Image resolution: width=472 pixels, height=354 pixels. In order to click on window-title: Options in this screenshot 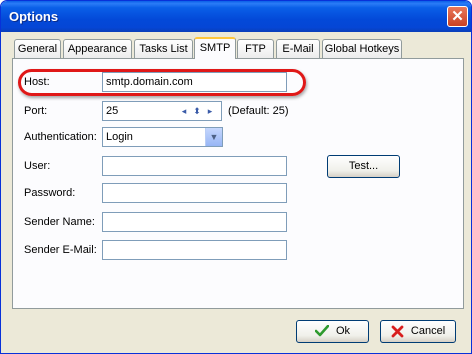, I will do `click(34, 16)`.